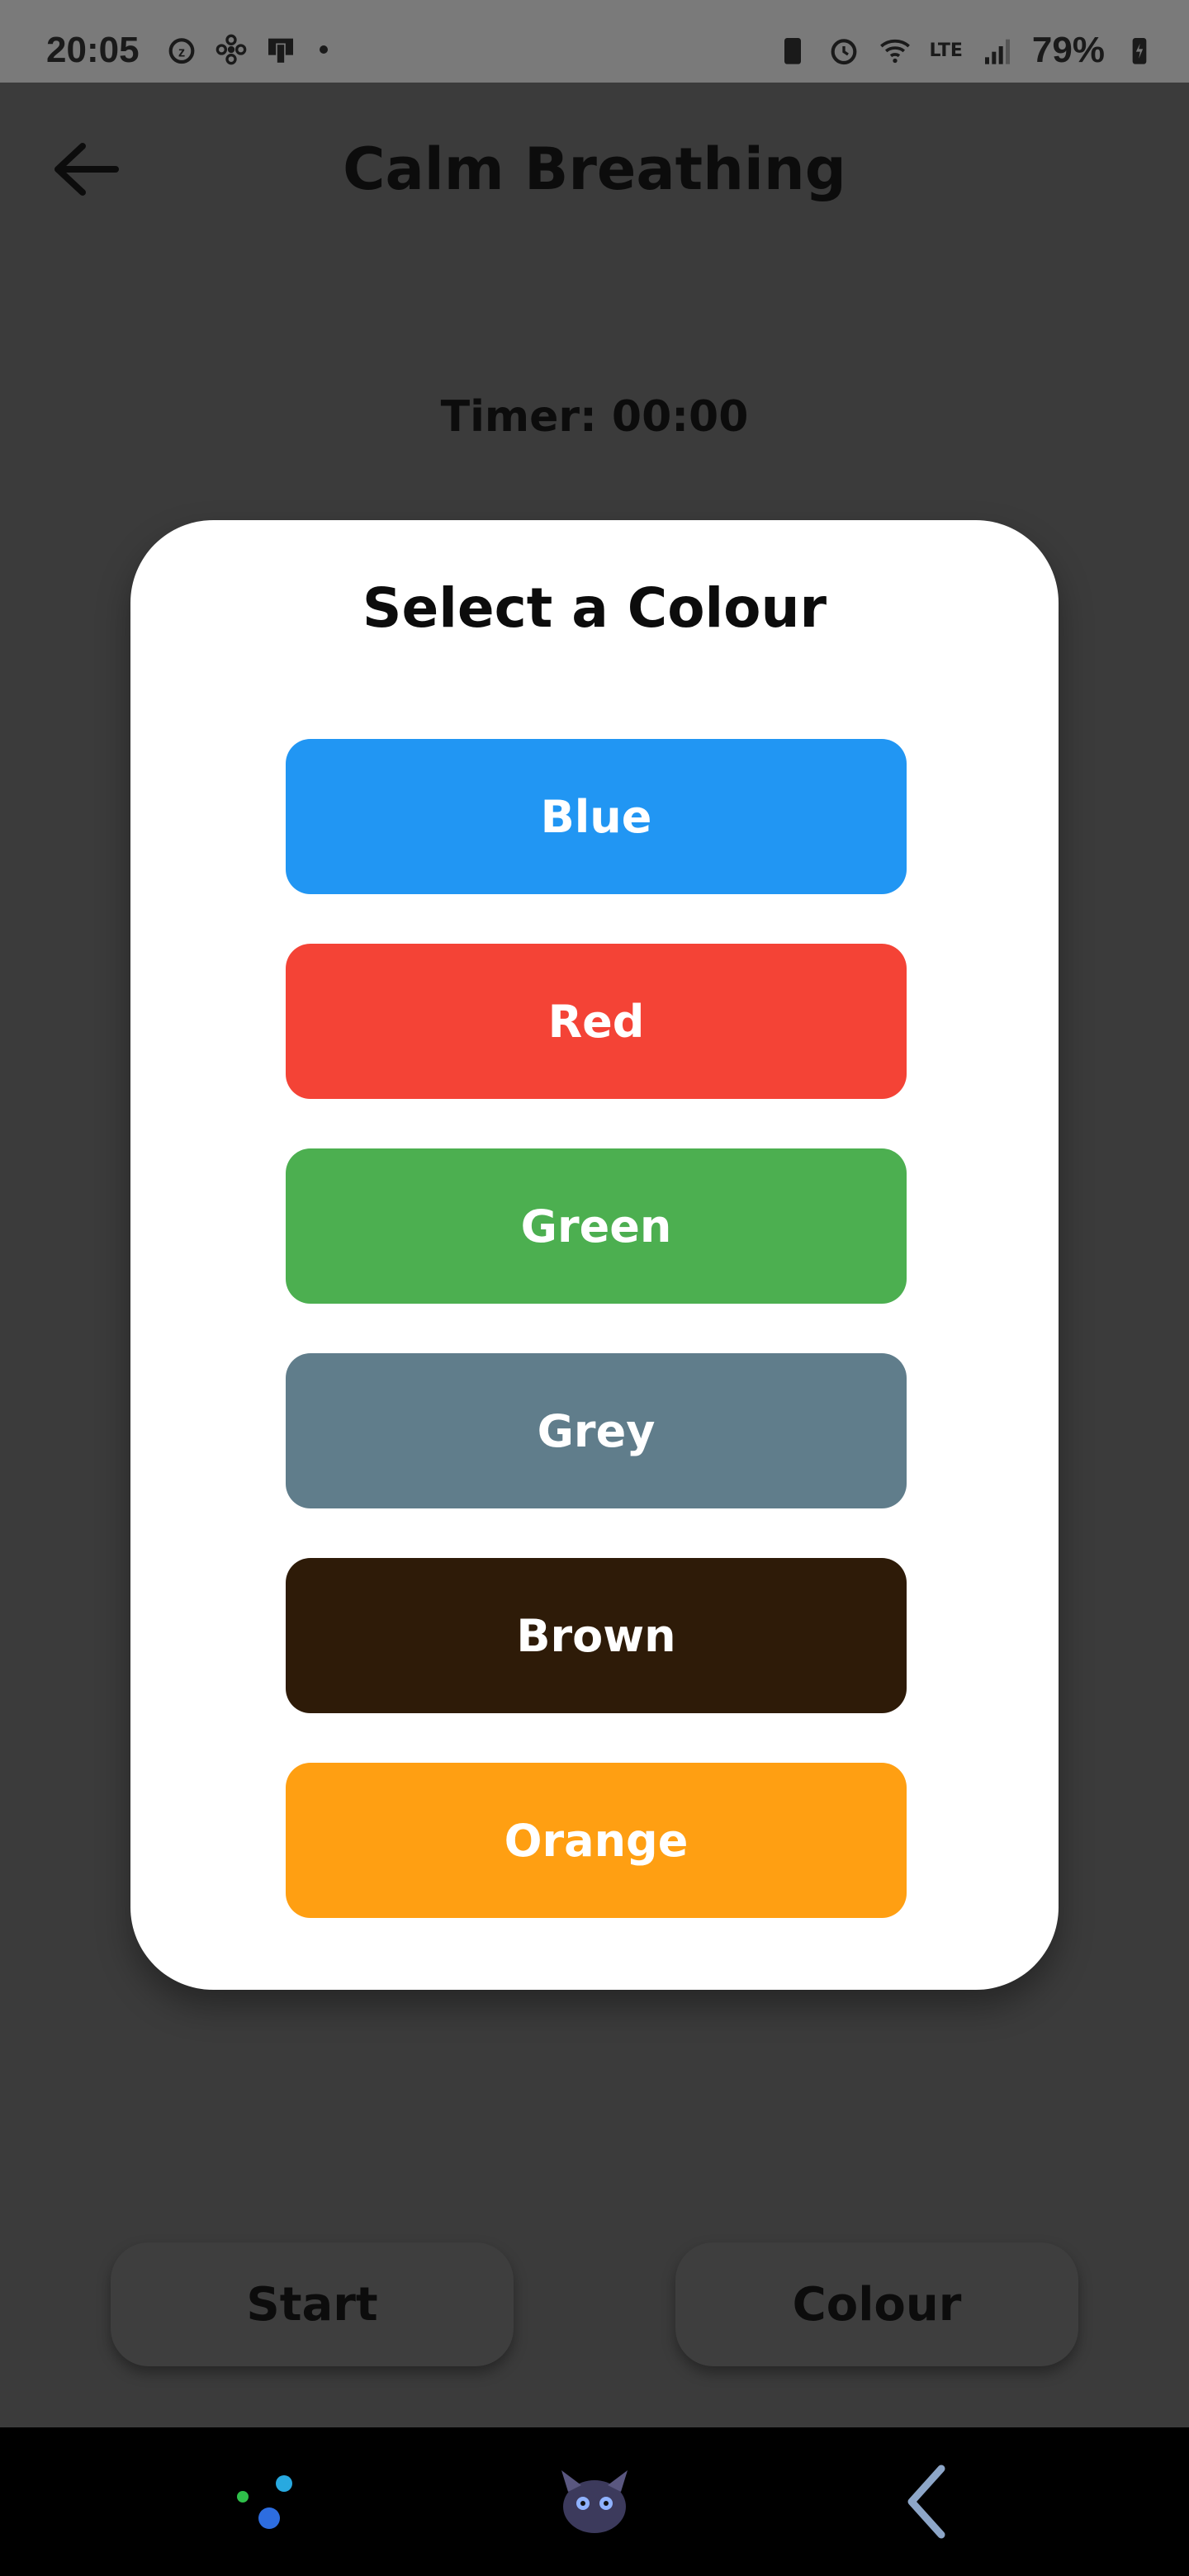 The height and width of the screenshot is (2576, 1189). I want to click on signal-icon, so click(997, 51).